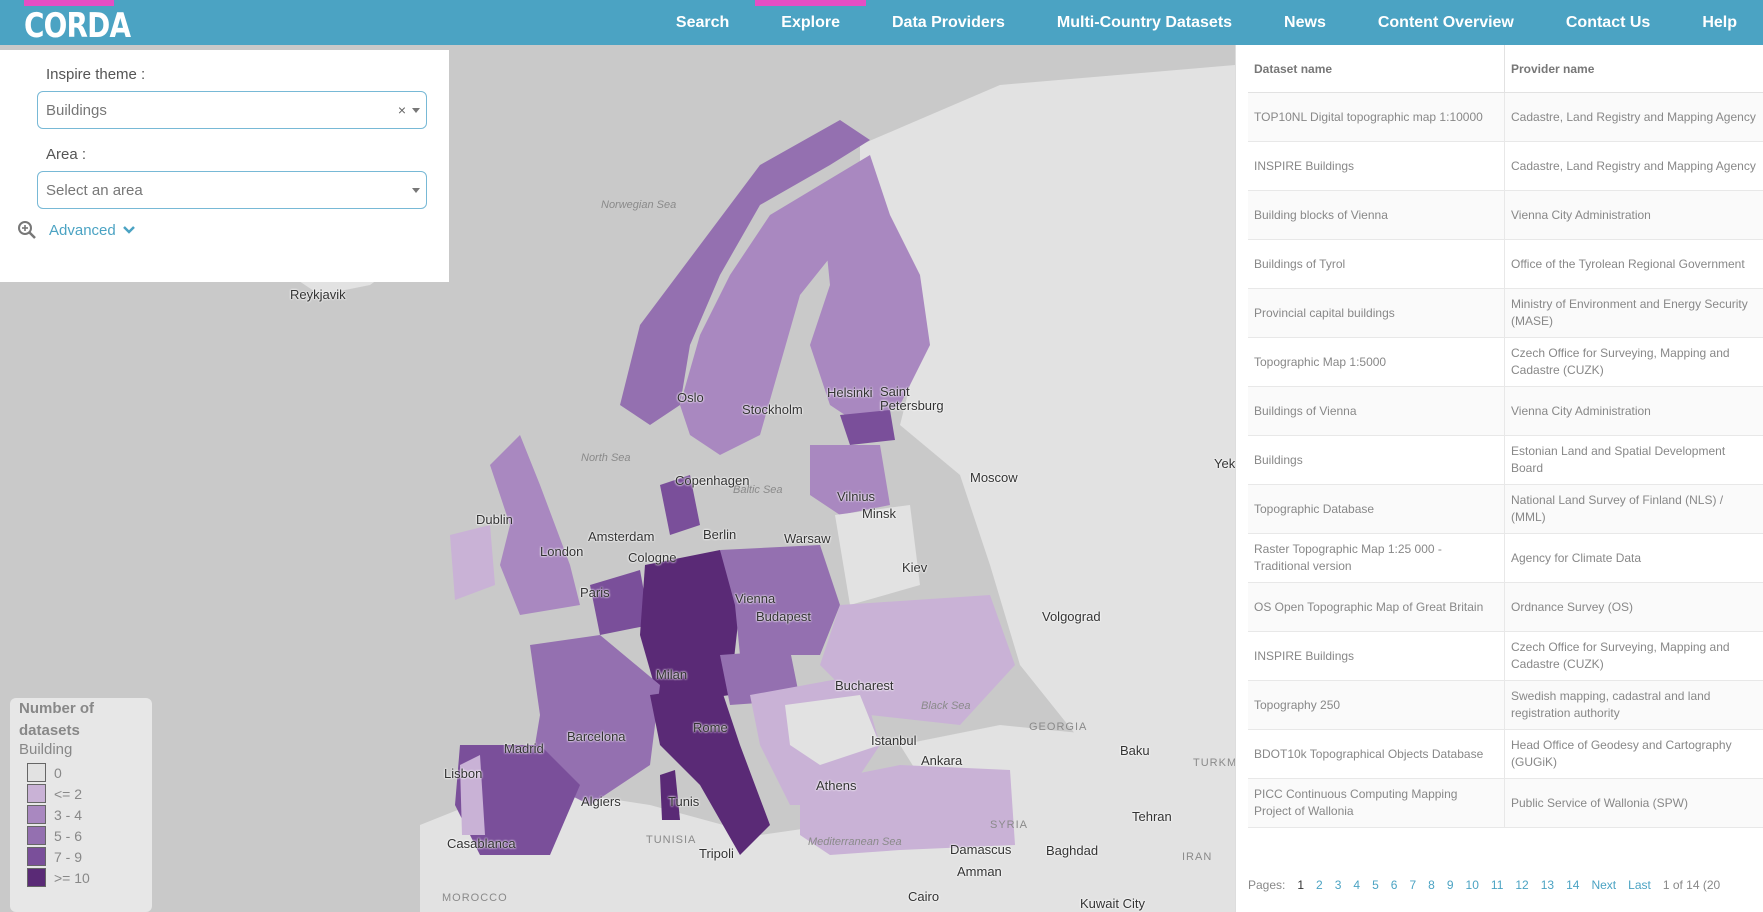  What do you see at coordinates (44, 772) in the screenshot?
I see `legend-item: 0` at bounding box center [44, 772].